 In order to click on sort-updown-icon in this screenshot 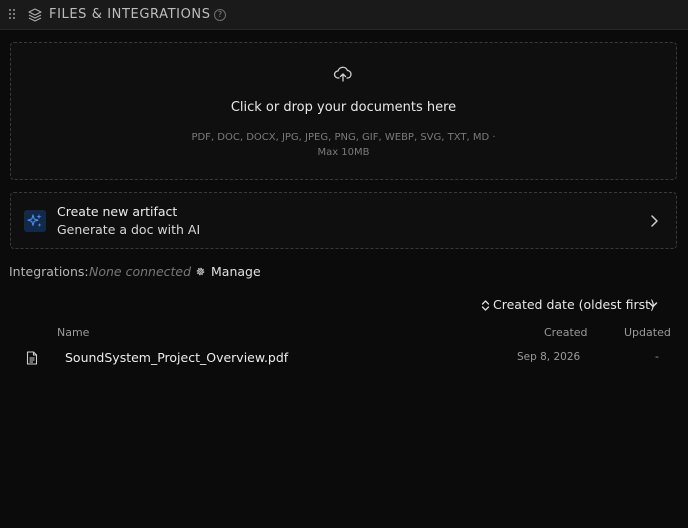, I will do `click(485, 305)`.